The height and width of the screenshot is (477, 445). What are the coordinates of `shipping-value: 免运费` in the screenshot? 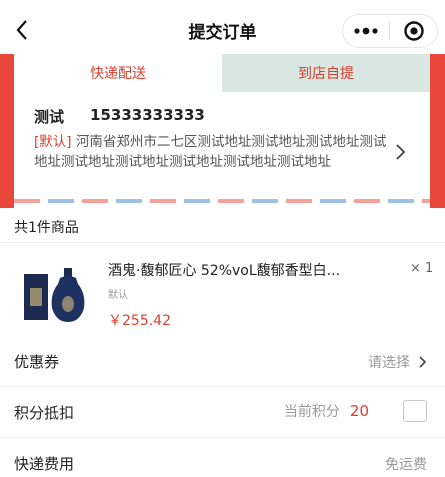 It's located at (406, 465).